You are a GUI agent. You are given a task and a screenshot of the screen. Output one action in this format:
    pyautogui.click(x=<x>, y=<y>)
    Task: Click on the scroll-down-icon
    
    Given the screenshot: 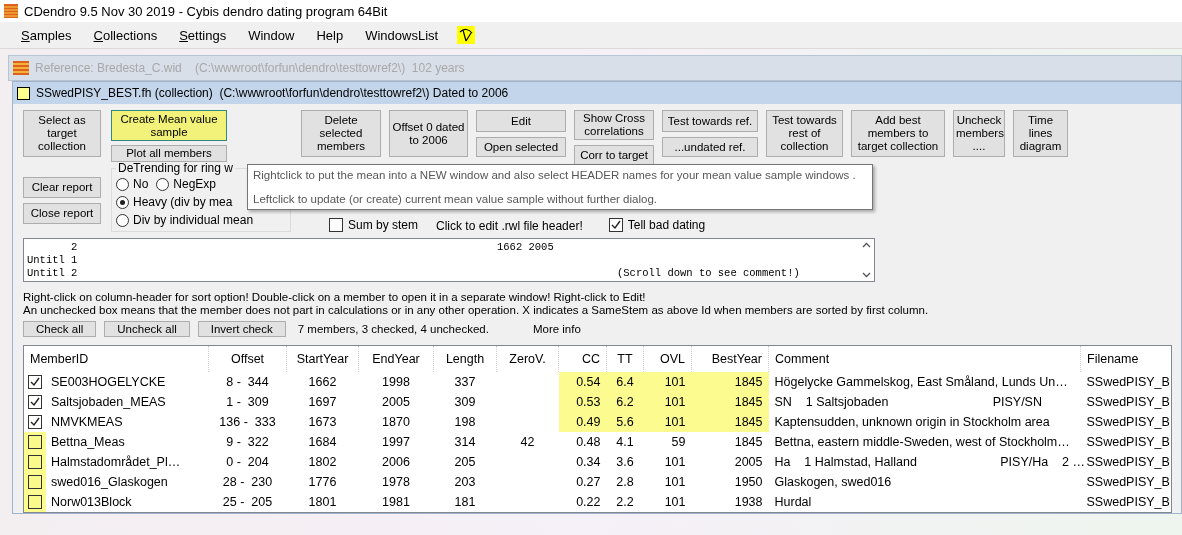 What is the action you would take?
    pyautogui.click(x=866, y=275)
    